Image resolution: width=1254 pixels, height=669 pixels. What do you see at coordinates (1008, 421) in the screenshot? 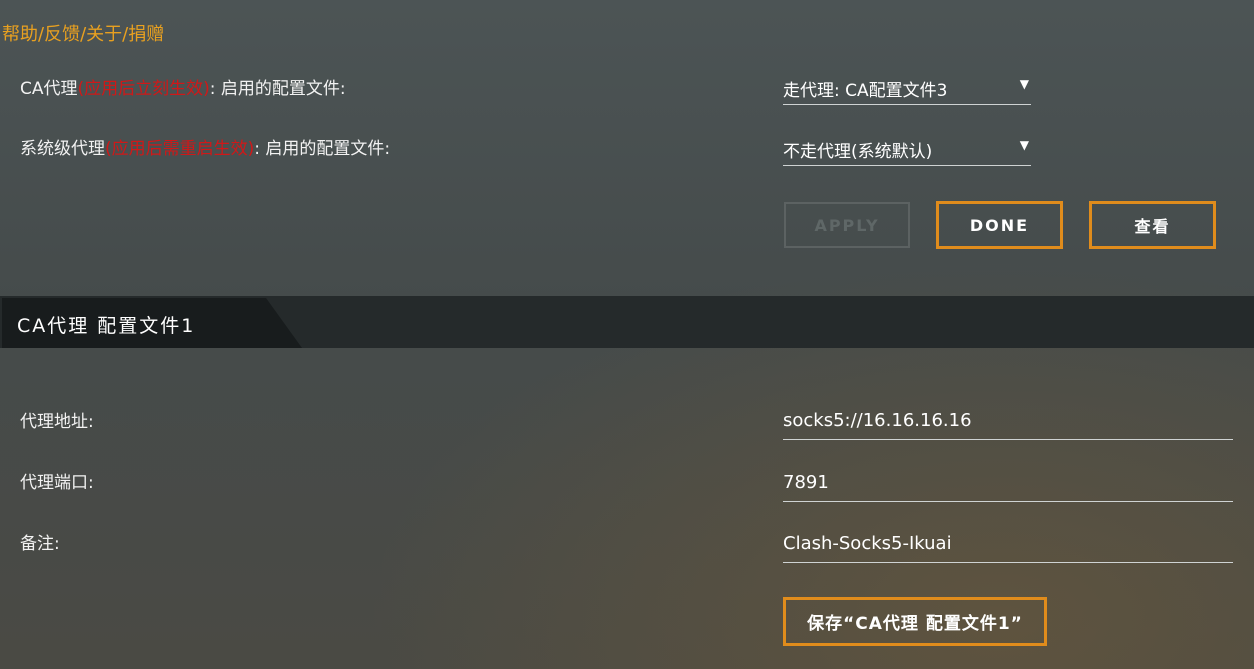
I see `proxy-address-field: socks5://16.16.16.16` at bounding box center [1008, 421].